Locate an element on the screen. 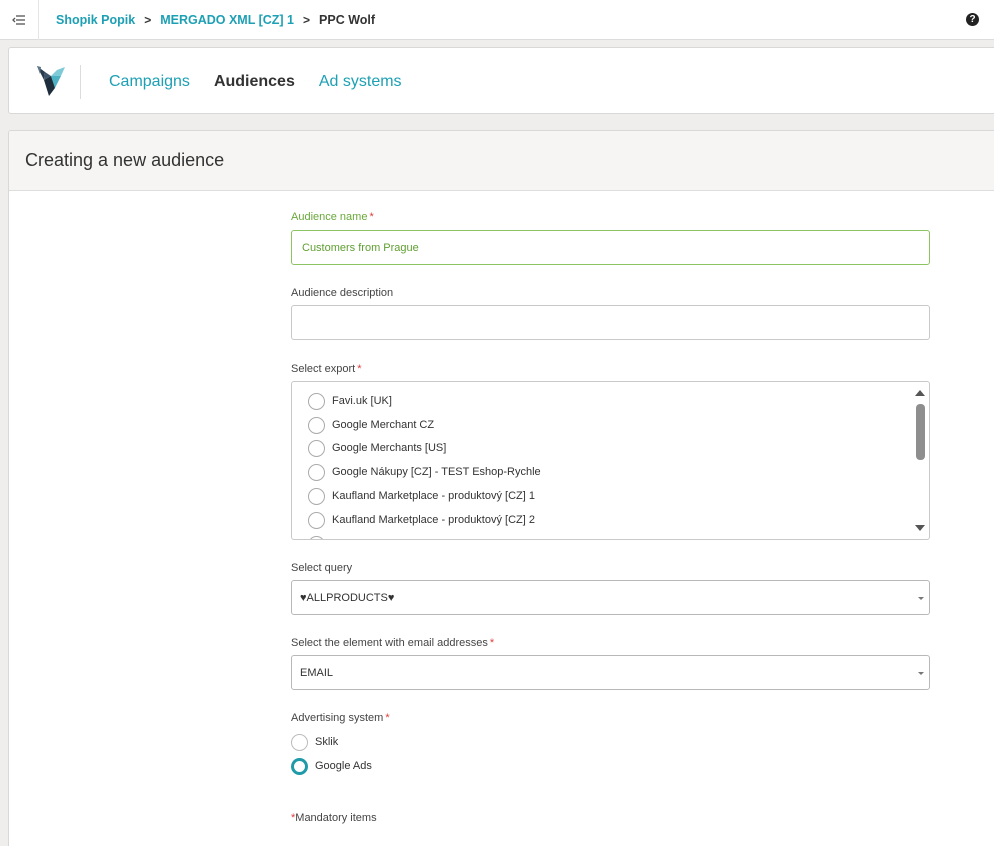 The height and width of the screenshot is (846, 994). menu-collapse-icon is located at coordinates (19, 20).